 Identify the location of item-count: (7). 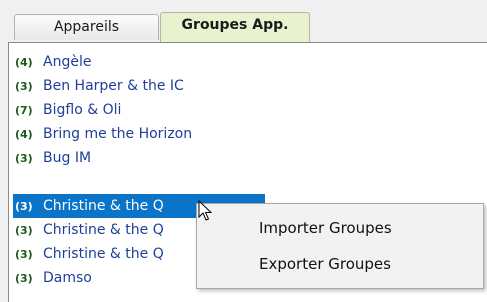
(24, 110).